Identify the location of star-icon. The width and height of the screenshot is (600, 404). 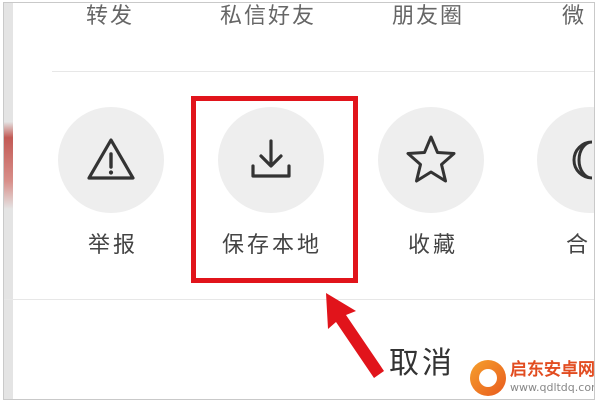
(431, 159).